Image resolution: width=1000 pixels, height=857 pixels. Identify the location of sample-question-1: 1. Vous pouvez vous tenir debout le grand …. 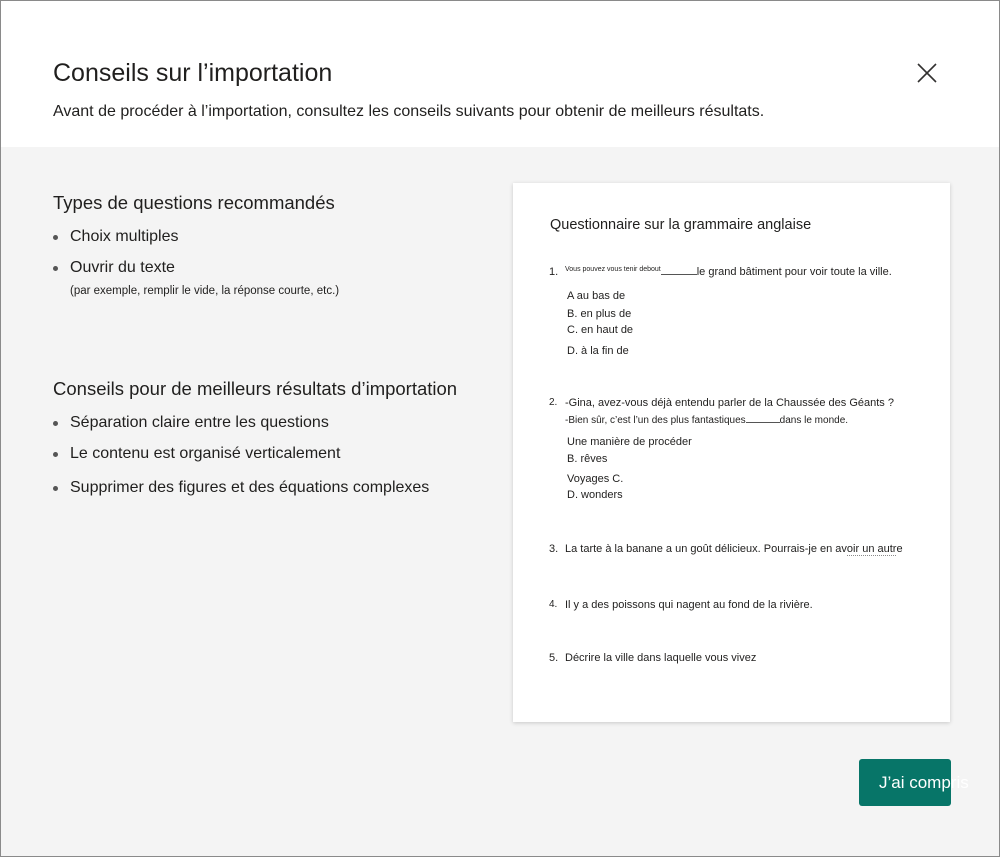
(720, 272).